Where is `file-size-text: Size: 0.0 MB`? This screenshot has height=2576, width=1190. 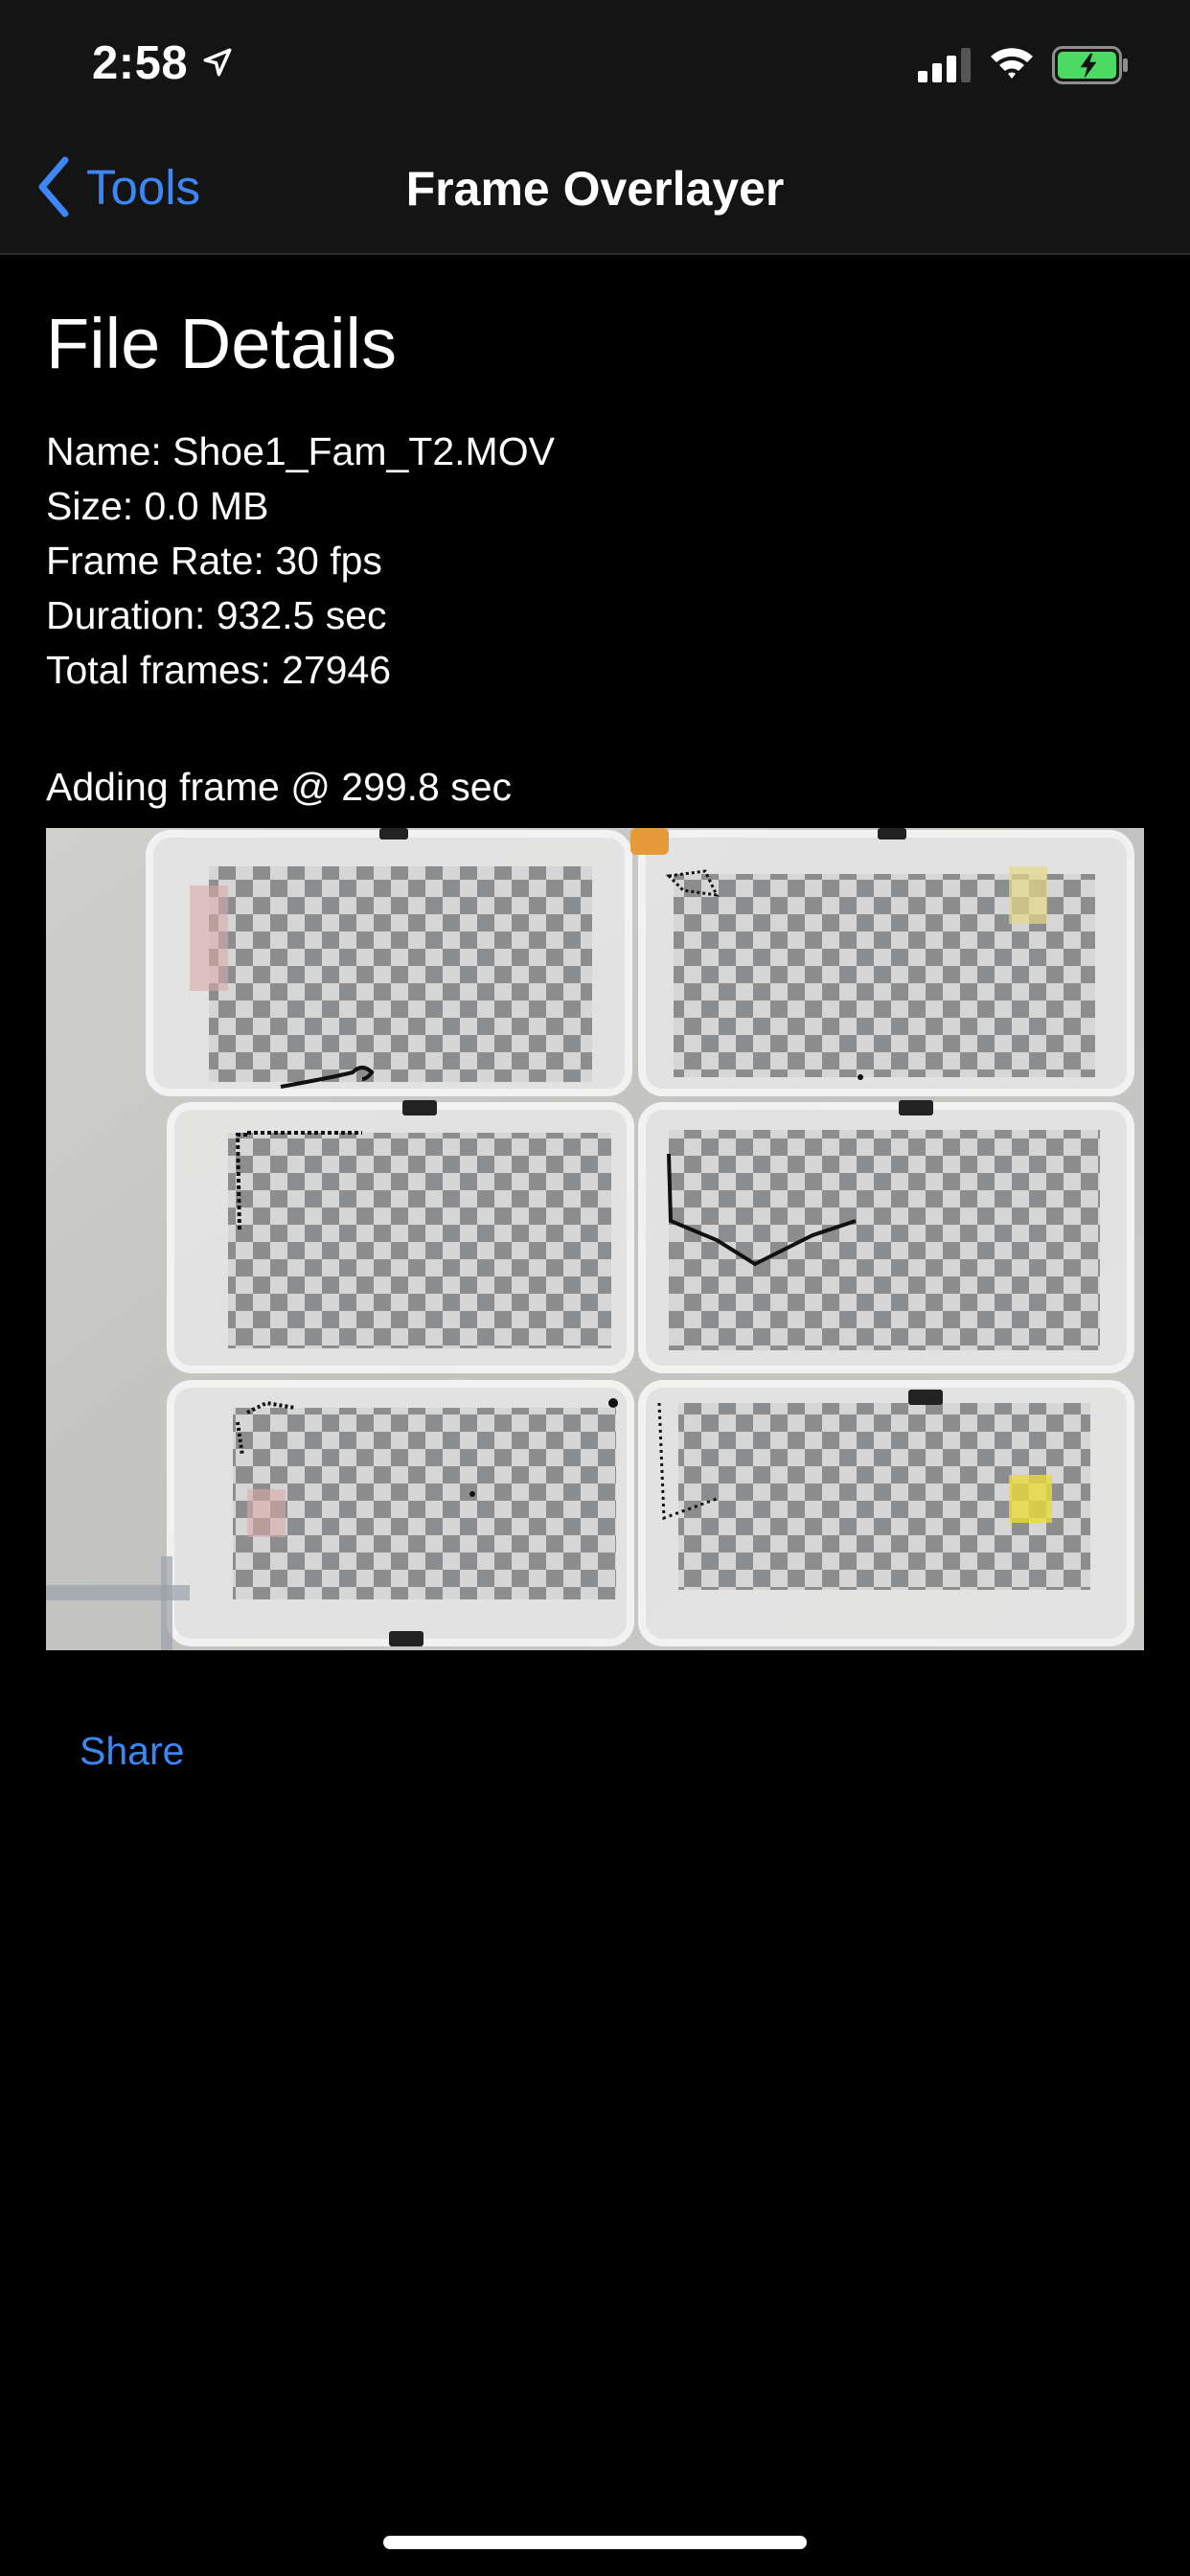 file-size-text: Size: 0.0 MB is located at coordinates (158, 506).